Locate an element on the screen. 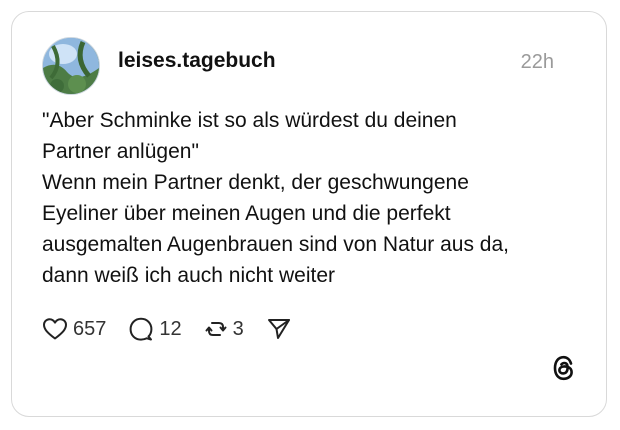 The width and height of the screenshot is (620, 430). heart-icon is located at coordinates (55, 329).